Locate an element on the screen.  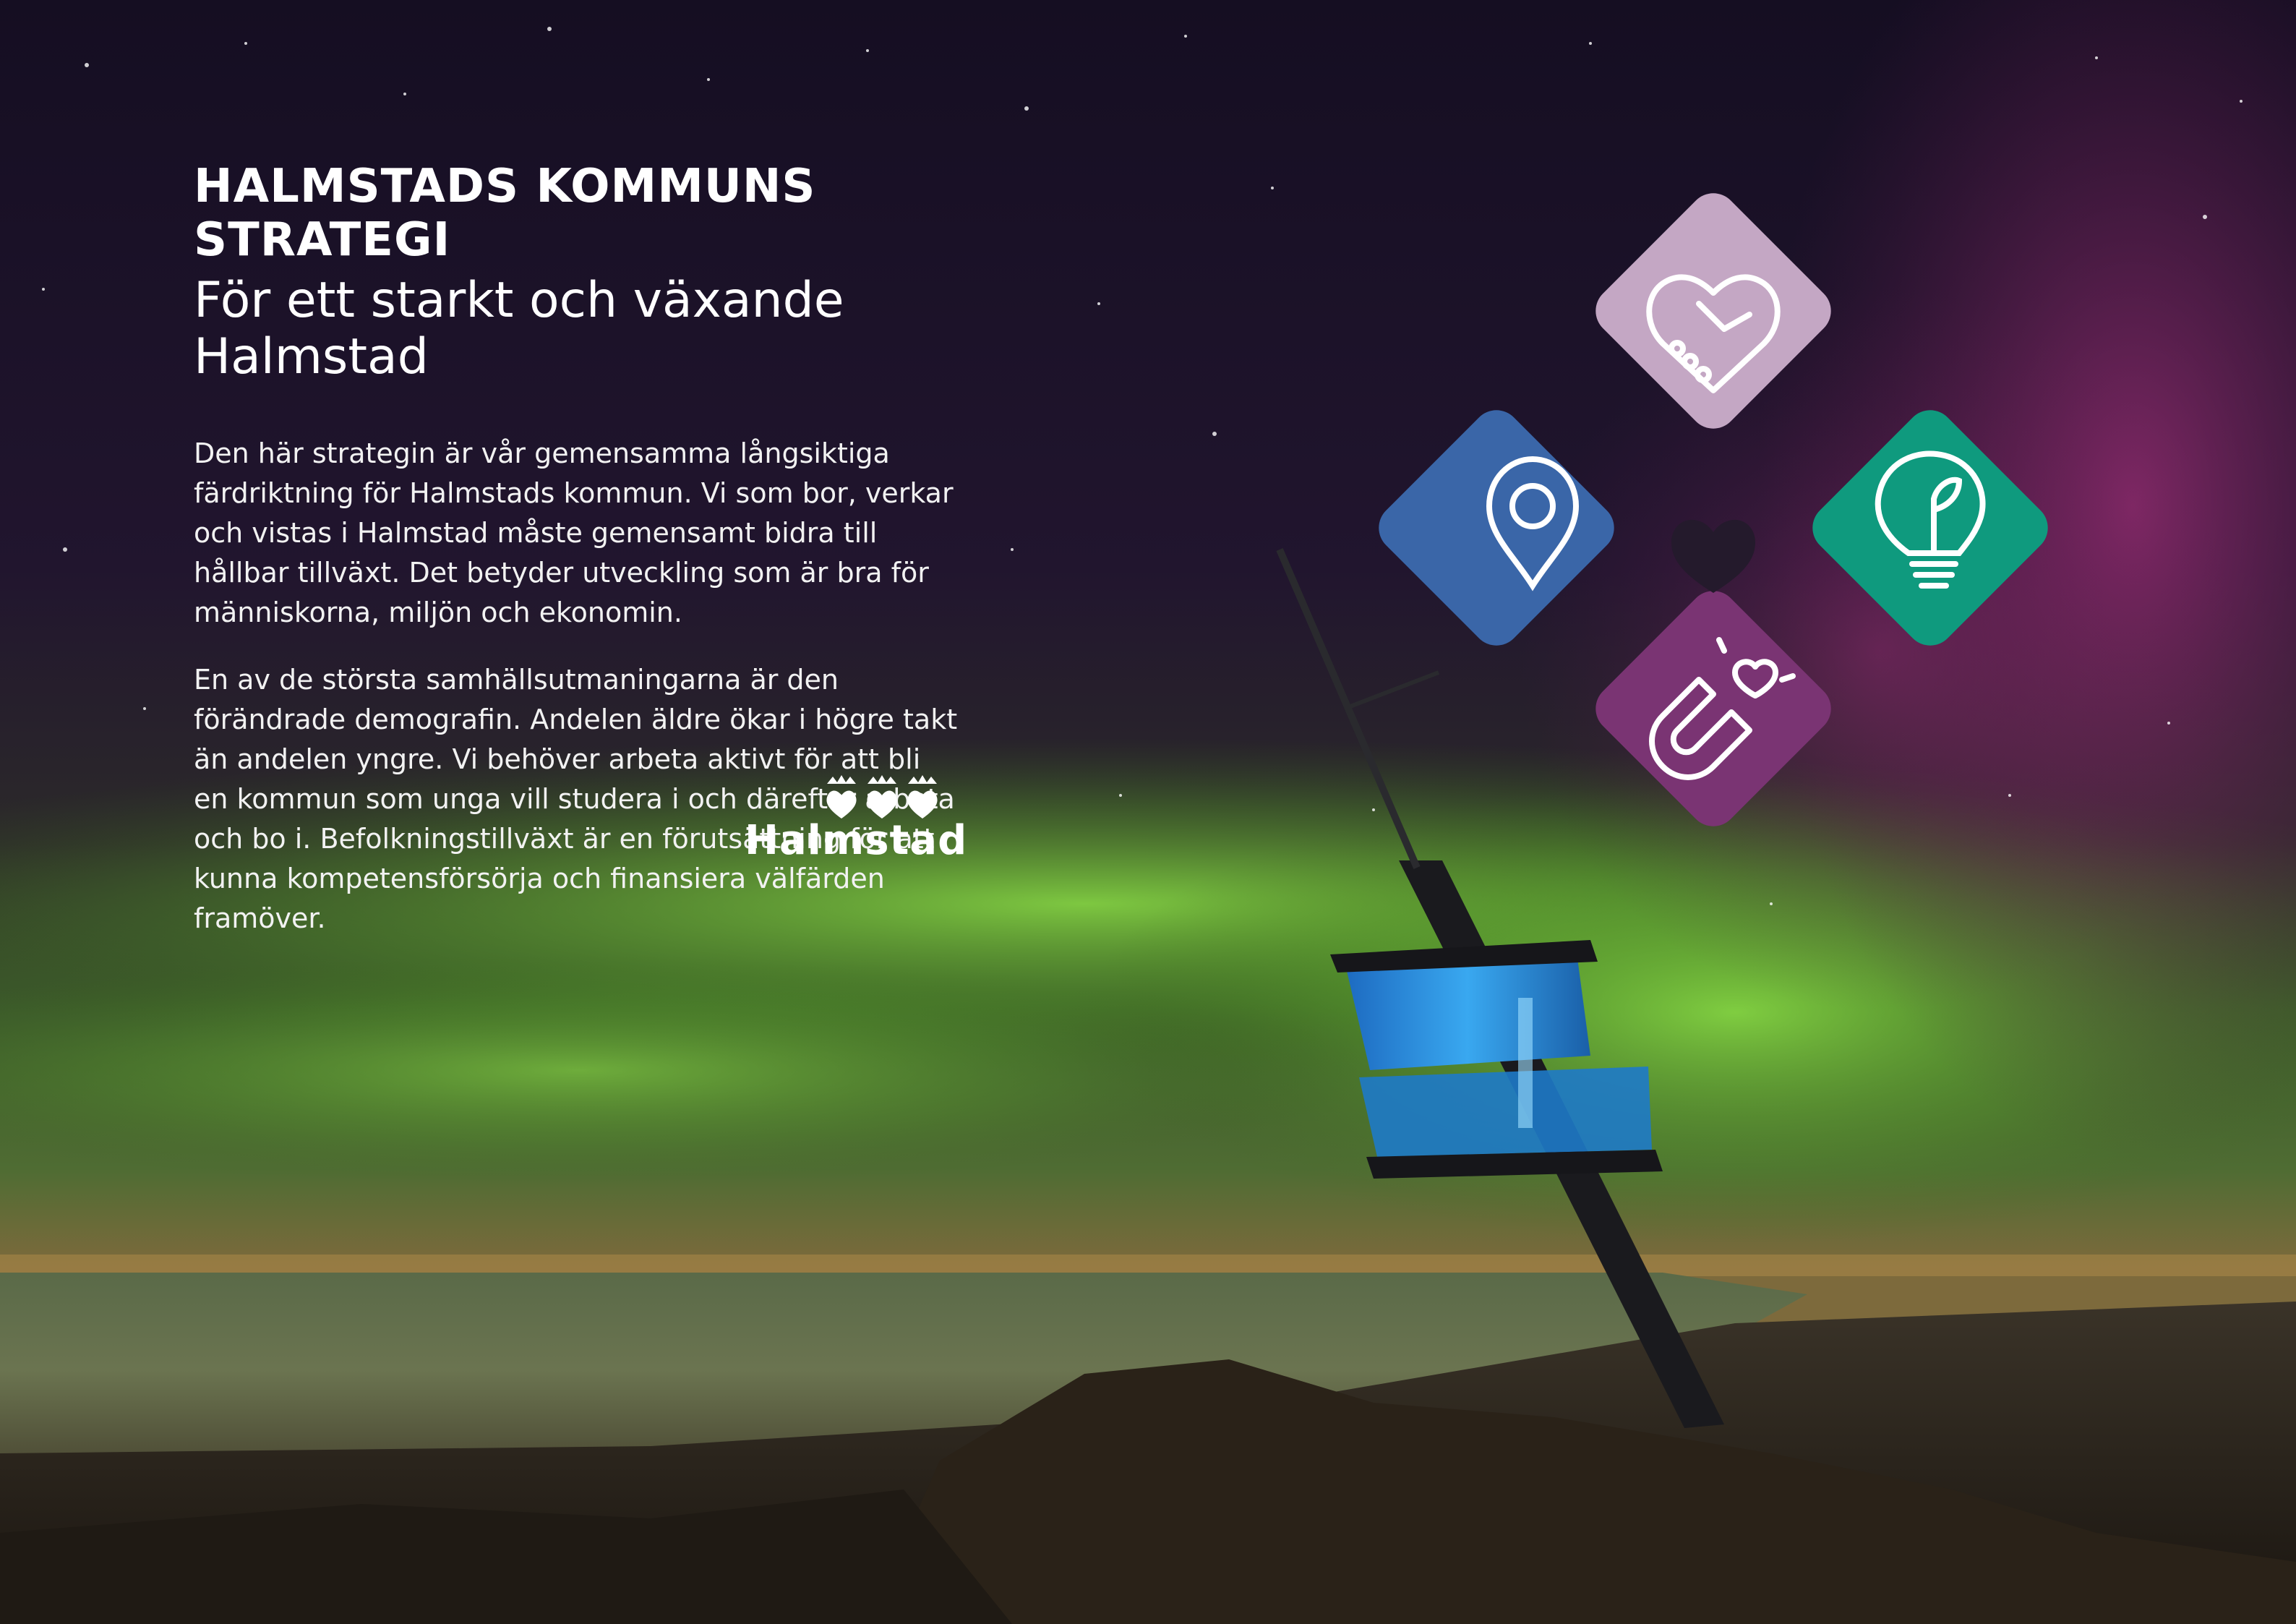
diamond-left is located at coordinates (1496, 528).